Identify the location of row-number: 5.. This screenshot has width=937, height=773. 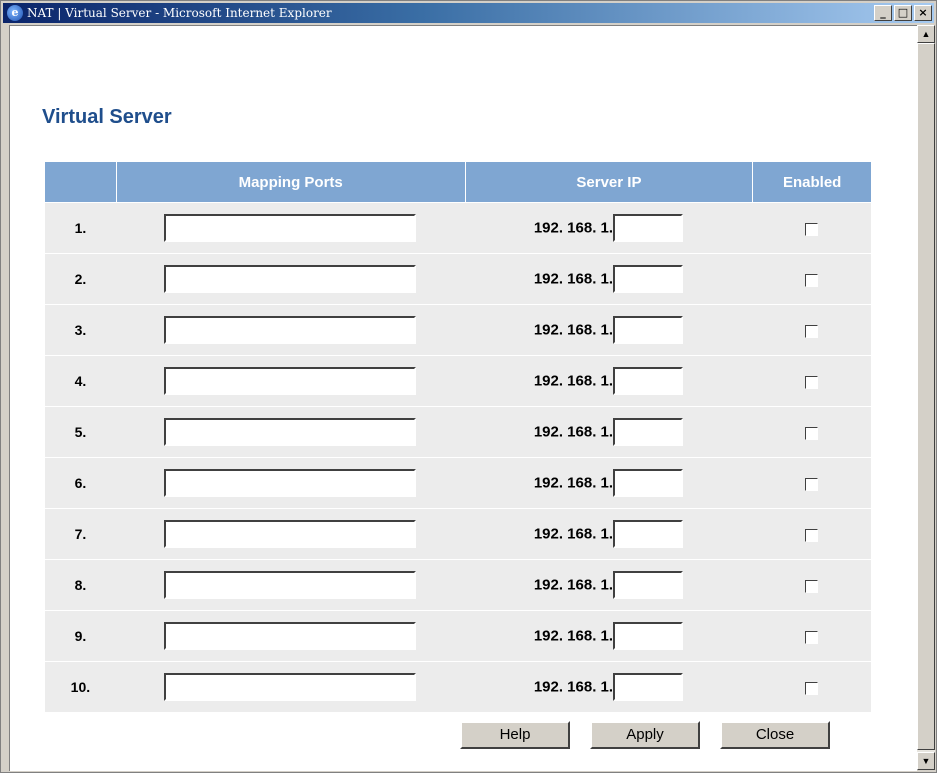
(80, 431).